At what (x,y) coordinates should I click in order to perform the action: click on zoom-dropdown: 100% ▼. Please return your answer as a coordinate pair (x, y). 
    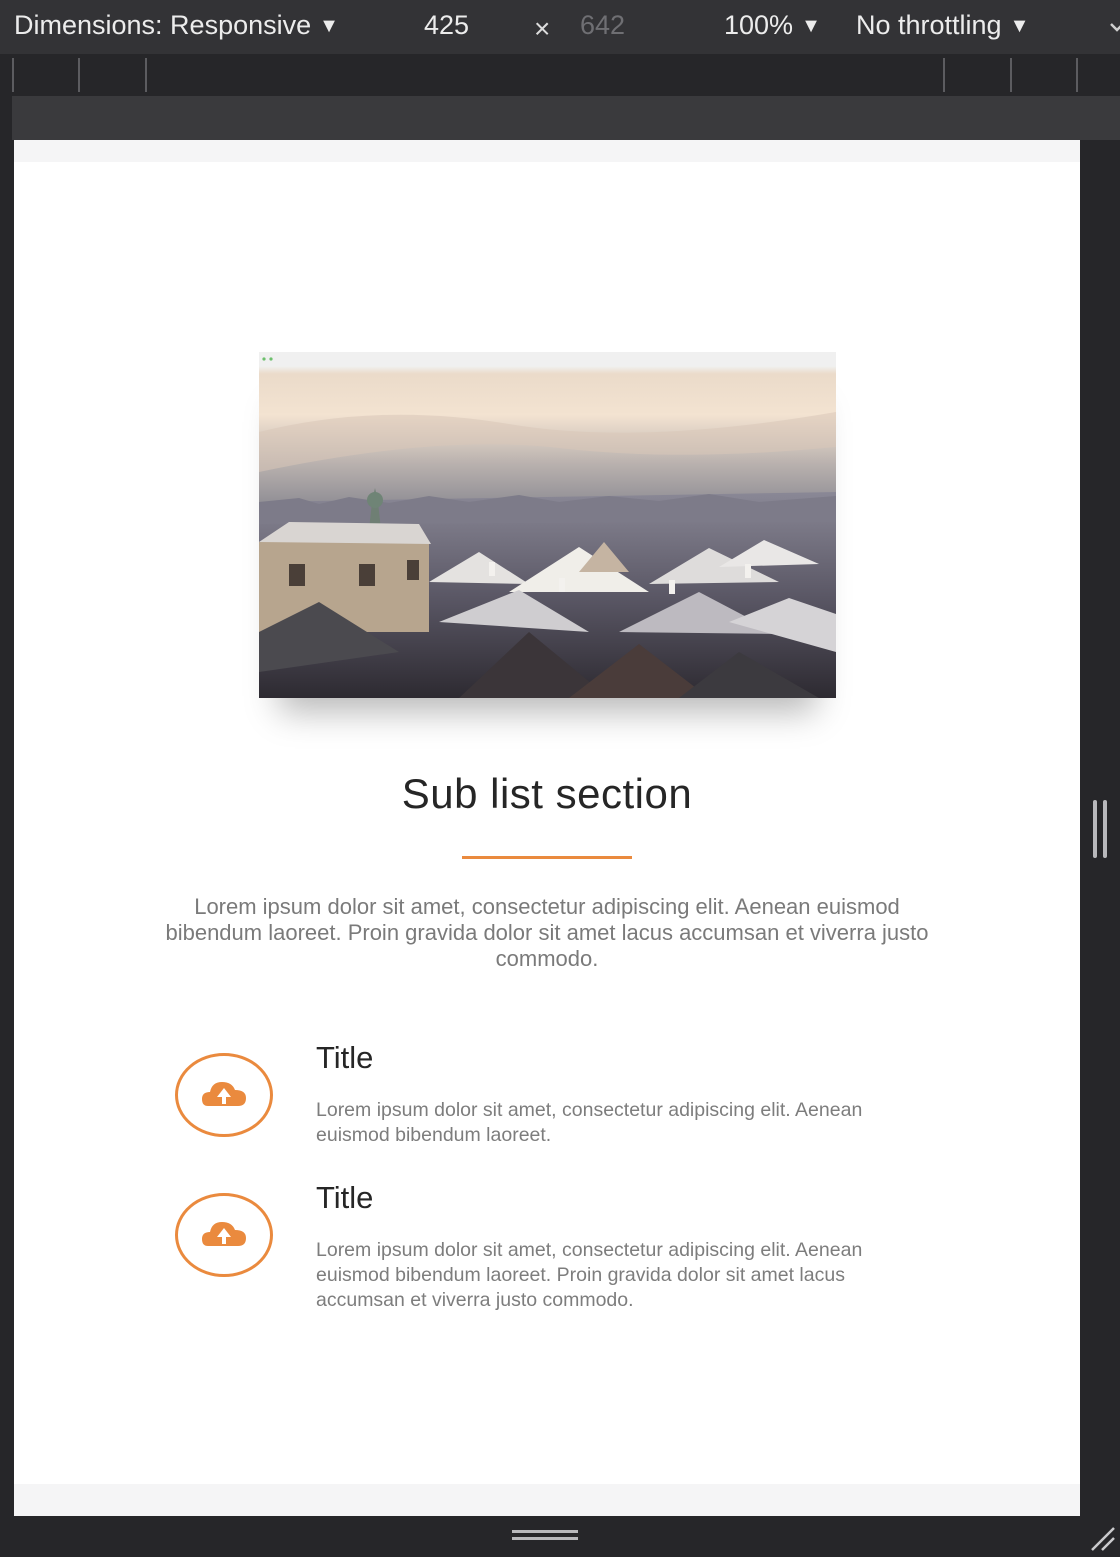
    Looking at the image, I should click on (772, 26).